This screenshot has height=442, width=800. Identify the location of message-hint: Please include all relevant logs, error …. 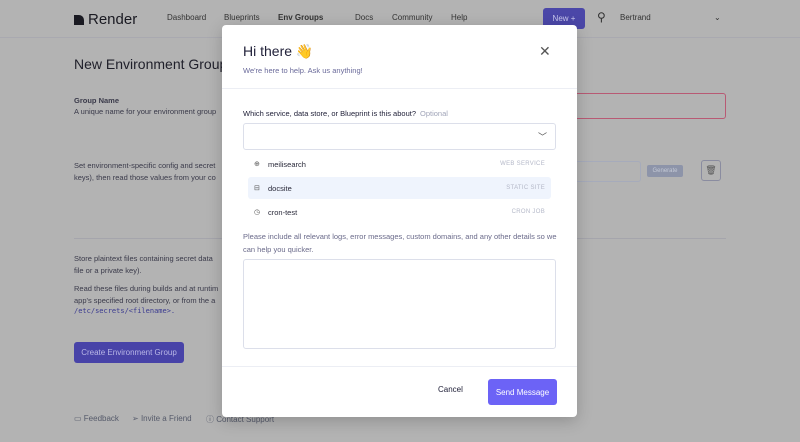
(400, 243).